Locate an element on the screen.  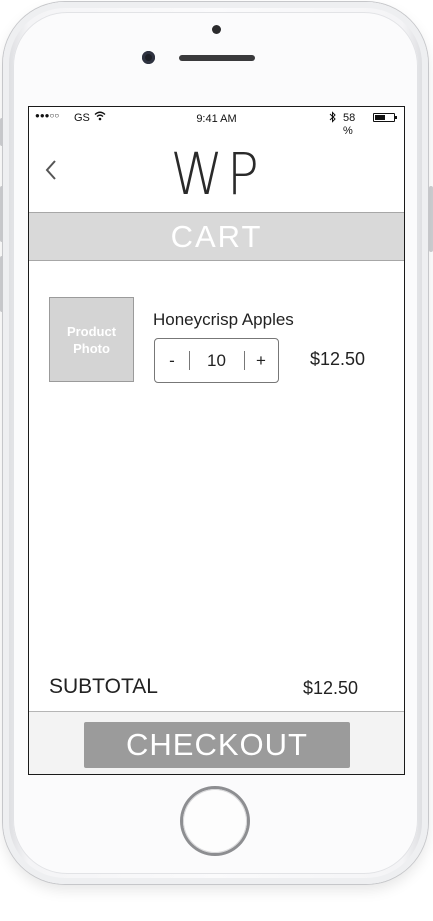
quantity-value: 10 is located at coordinates (216, 360).